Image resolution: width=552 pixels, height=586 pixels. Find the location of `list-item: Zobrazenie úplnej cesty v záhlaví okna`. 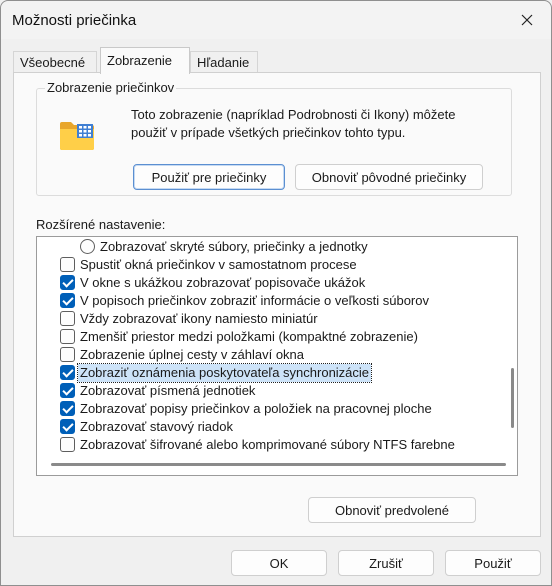

list-item: Zobrazenie úplnej cesty v záhlaví okna is located at coordinates (272, 355).